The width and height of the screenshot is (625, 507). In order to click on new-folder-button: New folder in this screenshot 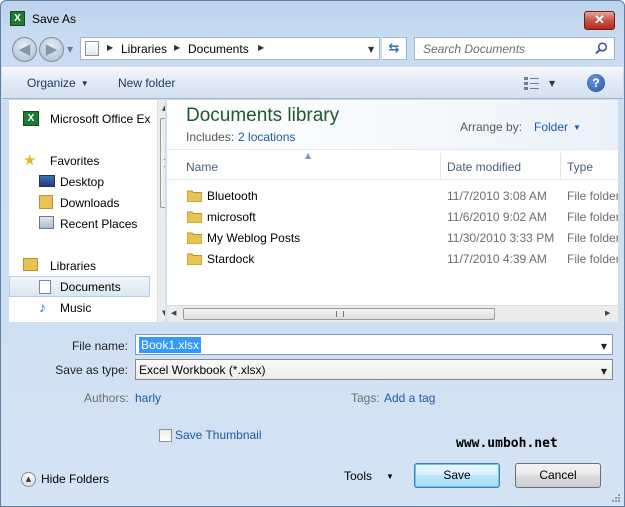, I will do `click(146, 83)`.